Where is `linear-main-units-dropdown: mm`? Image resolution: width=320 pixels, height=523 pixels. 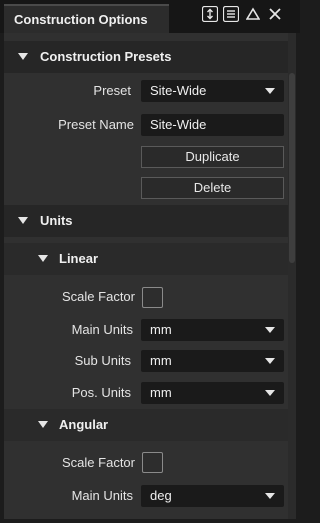 linear-main-units-dropdown: mm is located at coordinates (212, 330).